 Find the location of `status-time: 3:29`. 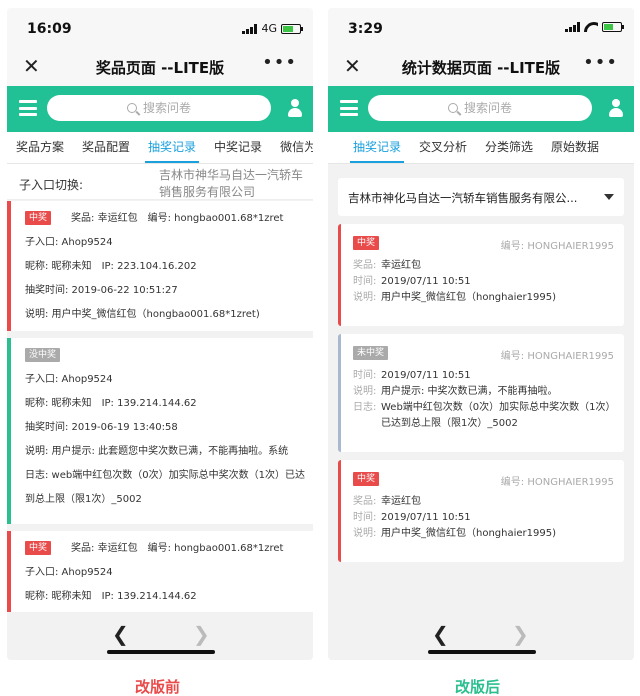

status-time: 3:29 is located at coordinates (365, 29).